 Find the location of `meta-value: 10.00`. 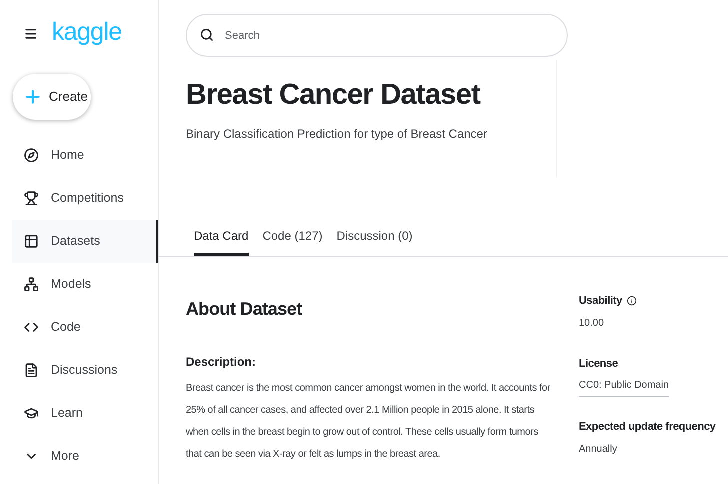

meta-value: 10.00 is located at coordinates (591, 323).